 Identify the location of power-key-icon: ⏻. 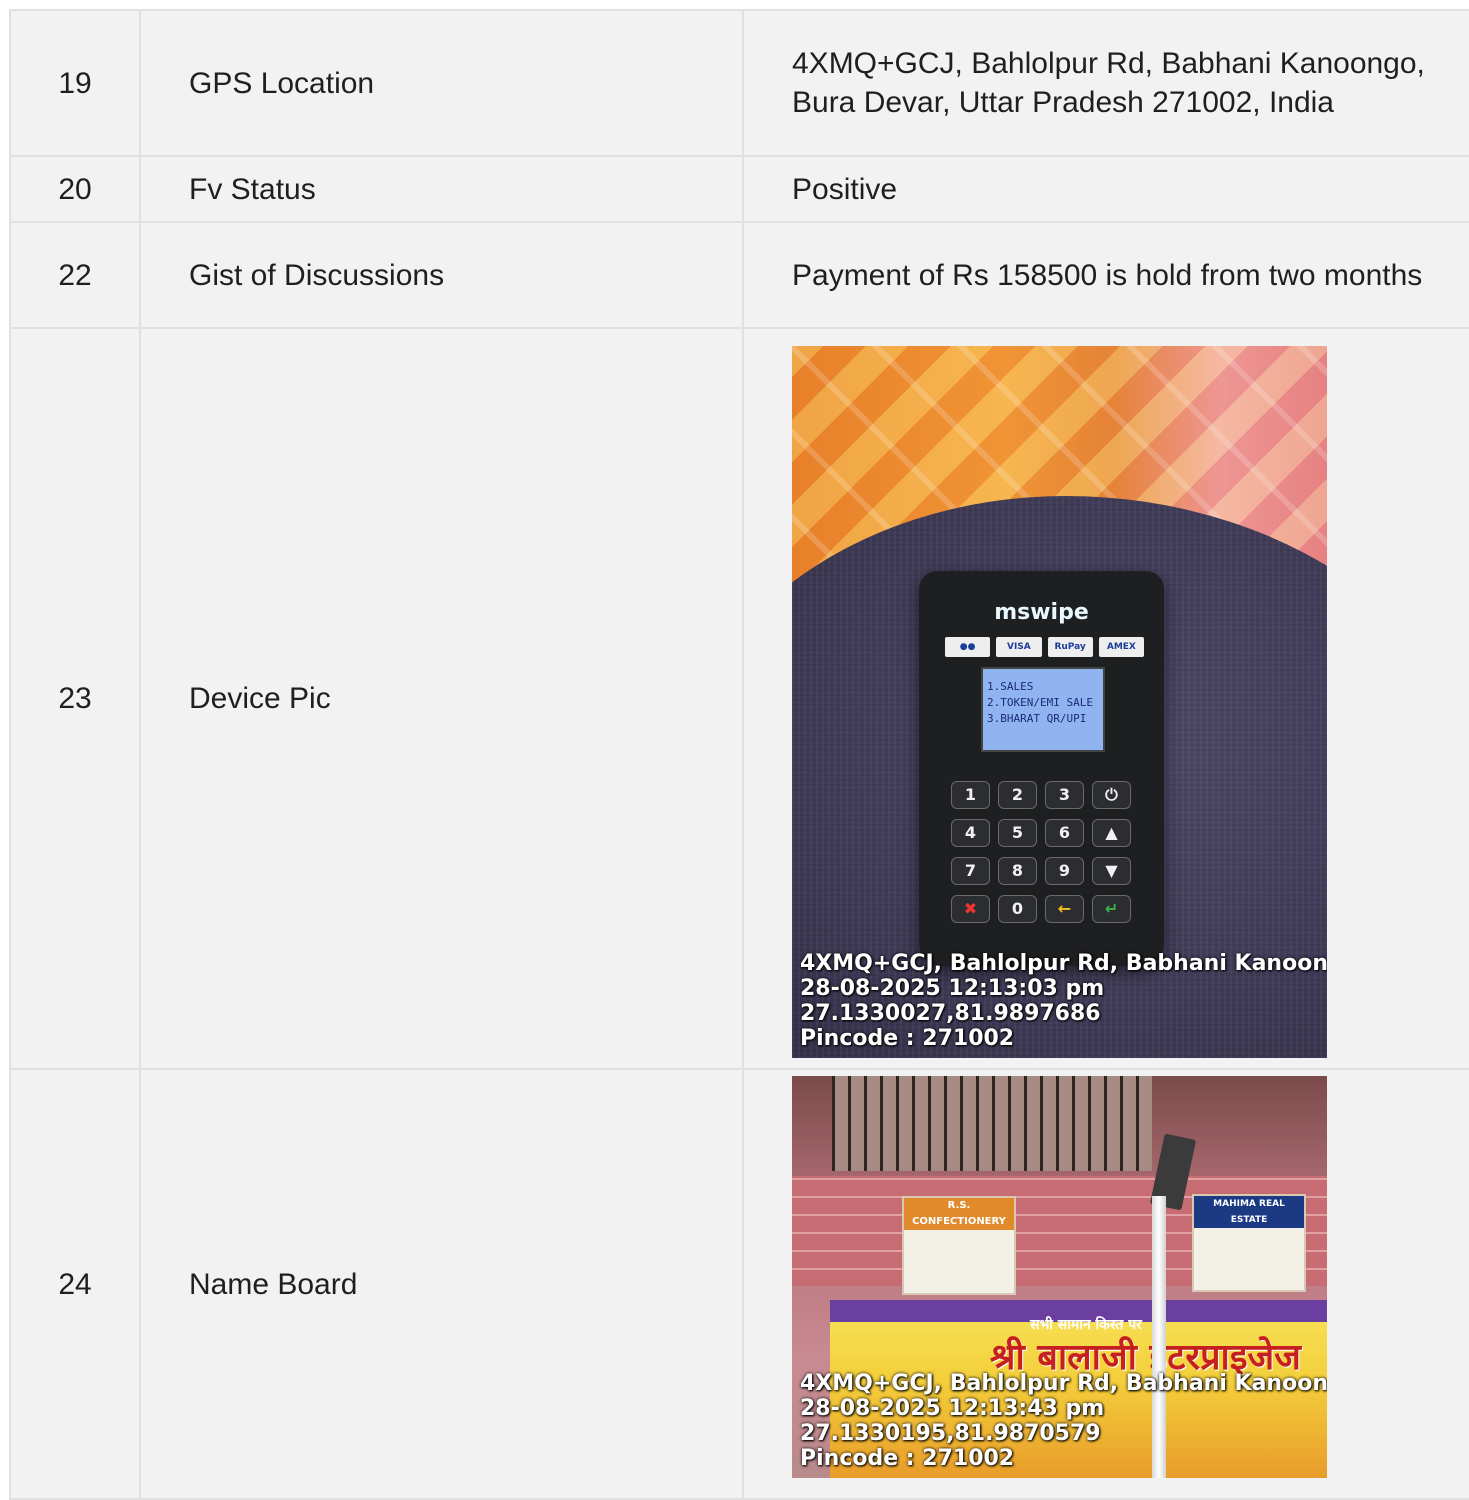
(1111, 794).